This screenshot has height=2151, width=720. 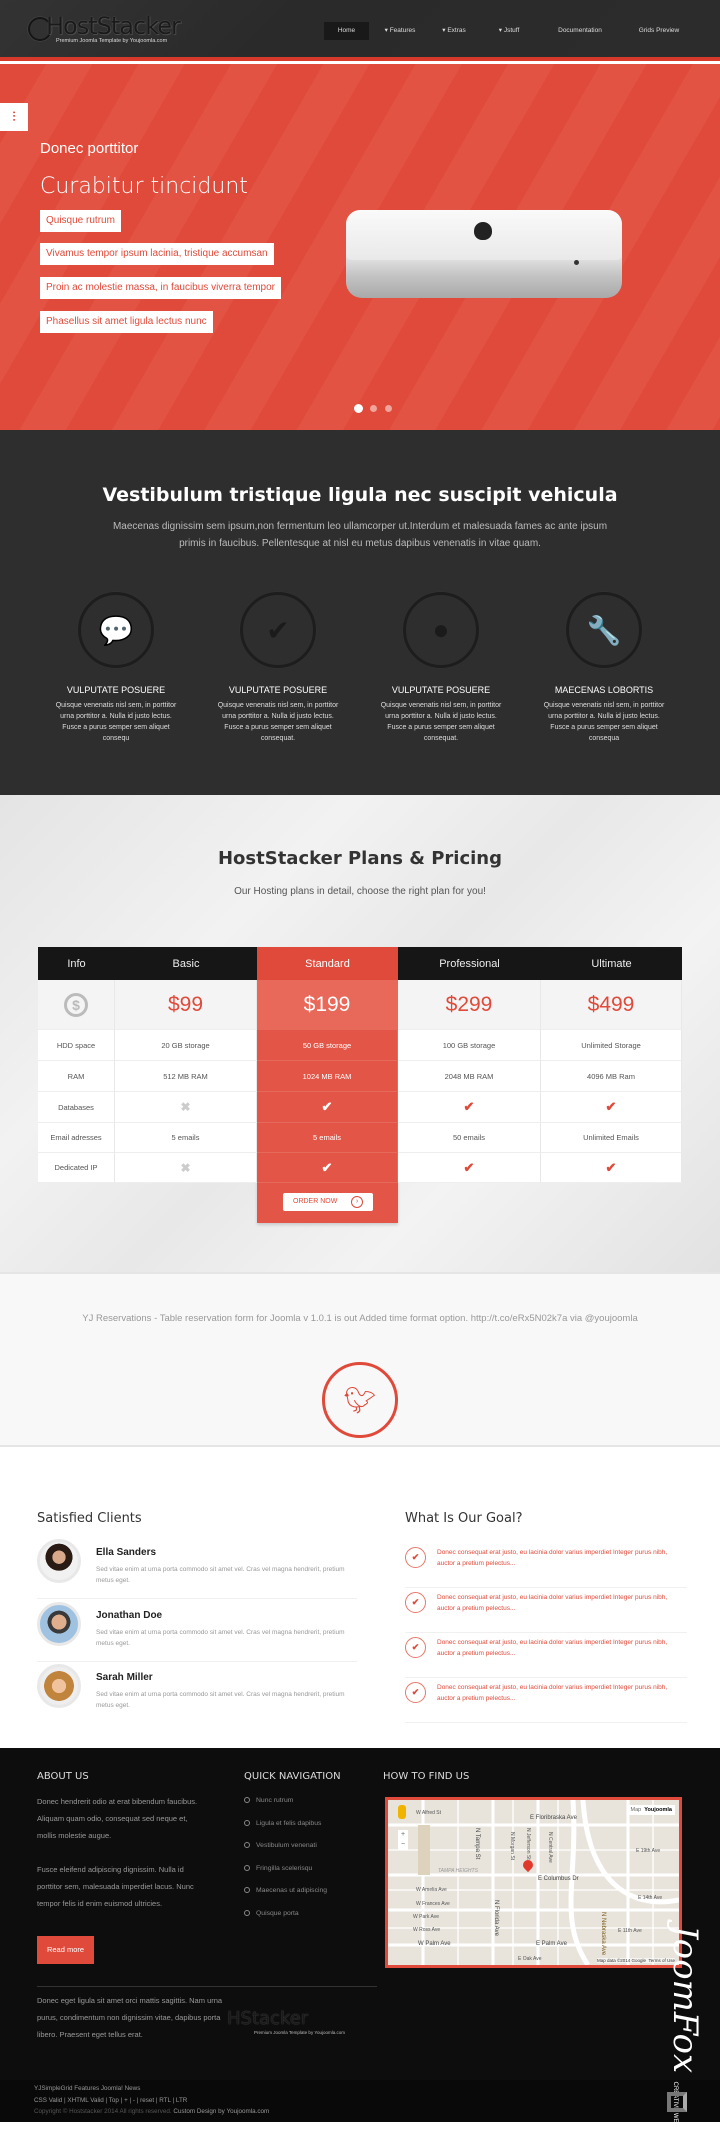 I want to click on row-label: HDD space, so click(x=76, y=1045).